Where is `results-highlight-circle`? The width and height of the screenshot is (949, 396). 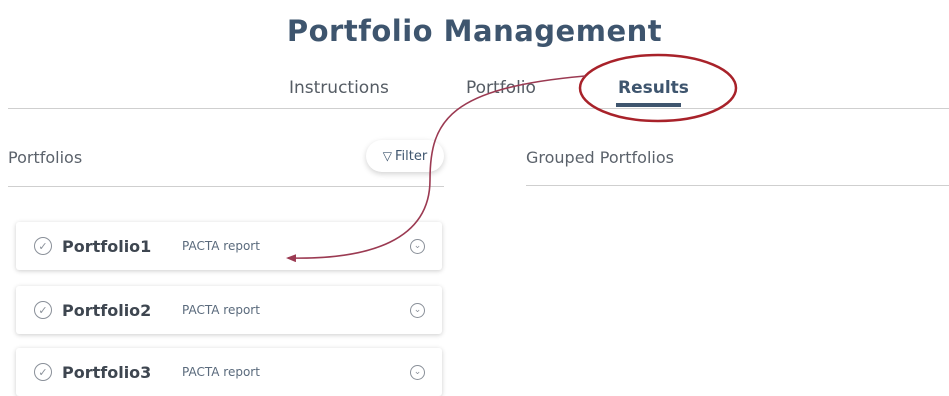
results-highlight-circle is located at coordinates (658, 88).